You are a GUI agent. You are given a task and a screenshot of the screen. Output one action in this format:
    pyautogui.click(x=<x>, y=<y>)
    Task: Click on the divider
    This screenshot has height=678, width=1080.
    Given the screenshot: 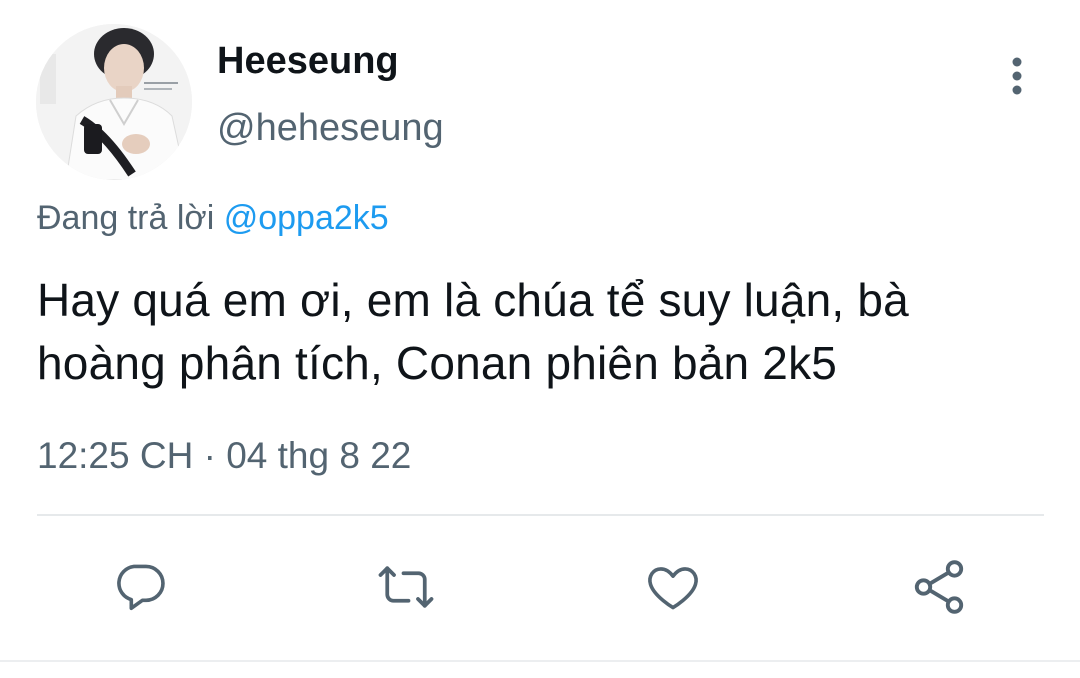 What is the action you would take?
    pyautogui.click(x=540, y=515)
    